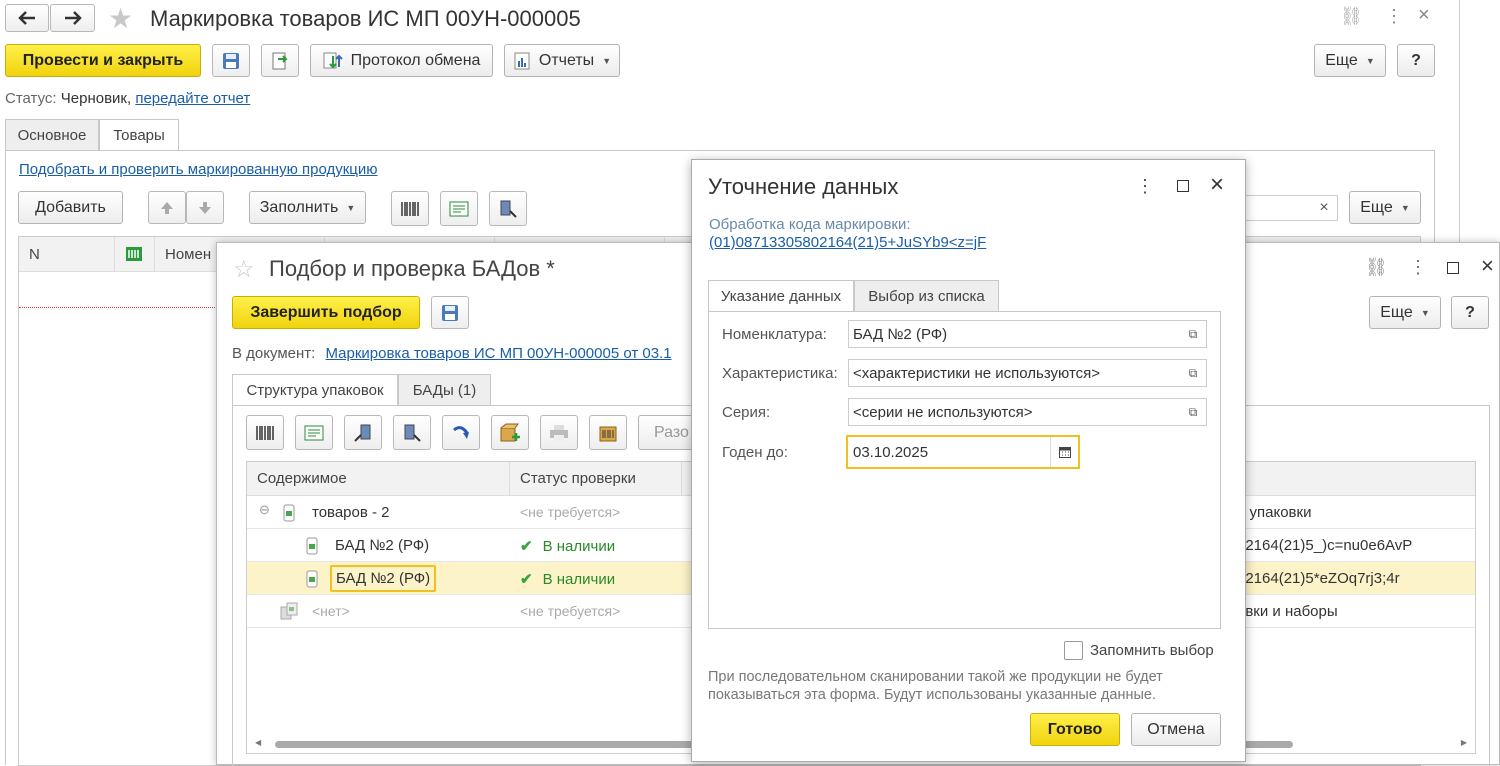 The image size is (1500, 766). I want to click on row-right: 02164(21)5_)c=nu0e6AvP, so click(1325, 545).